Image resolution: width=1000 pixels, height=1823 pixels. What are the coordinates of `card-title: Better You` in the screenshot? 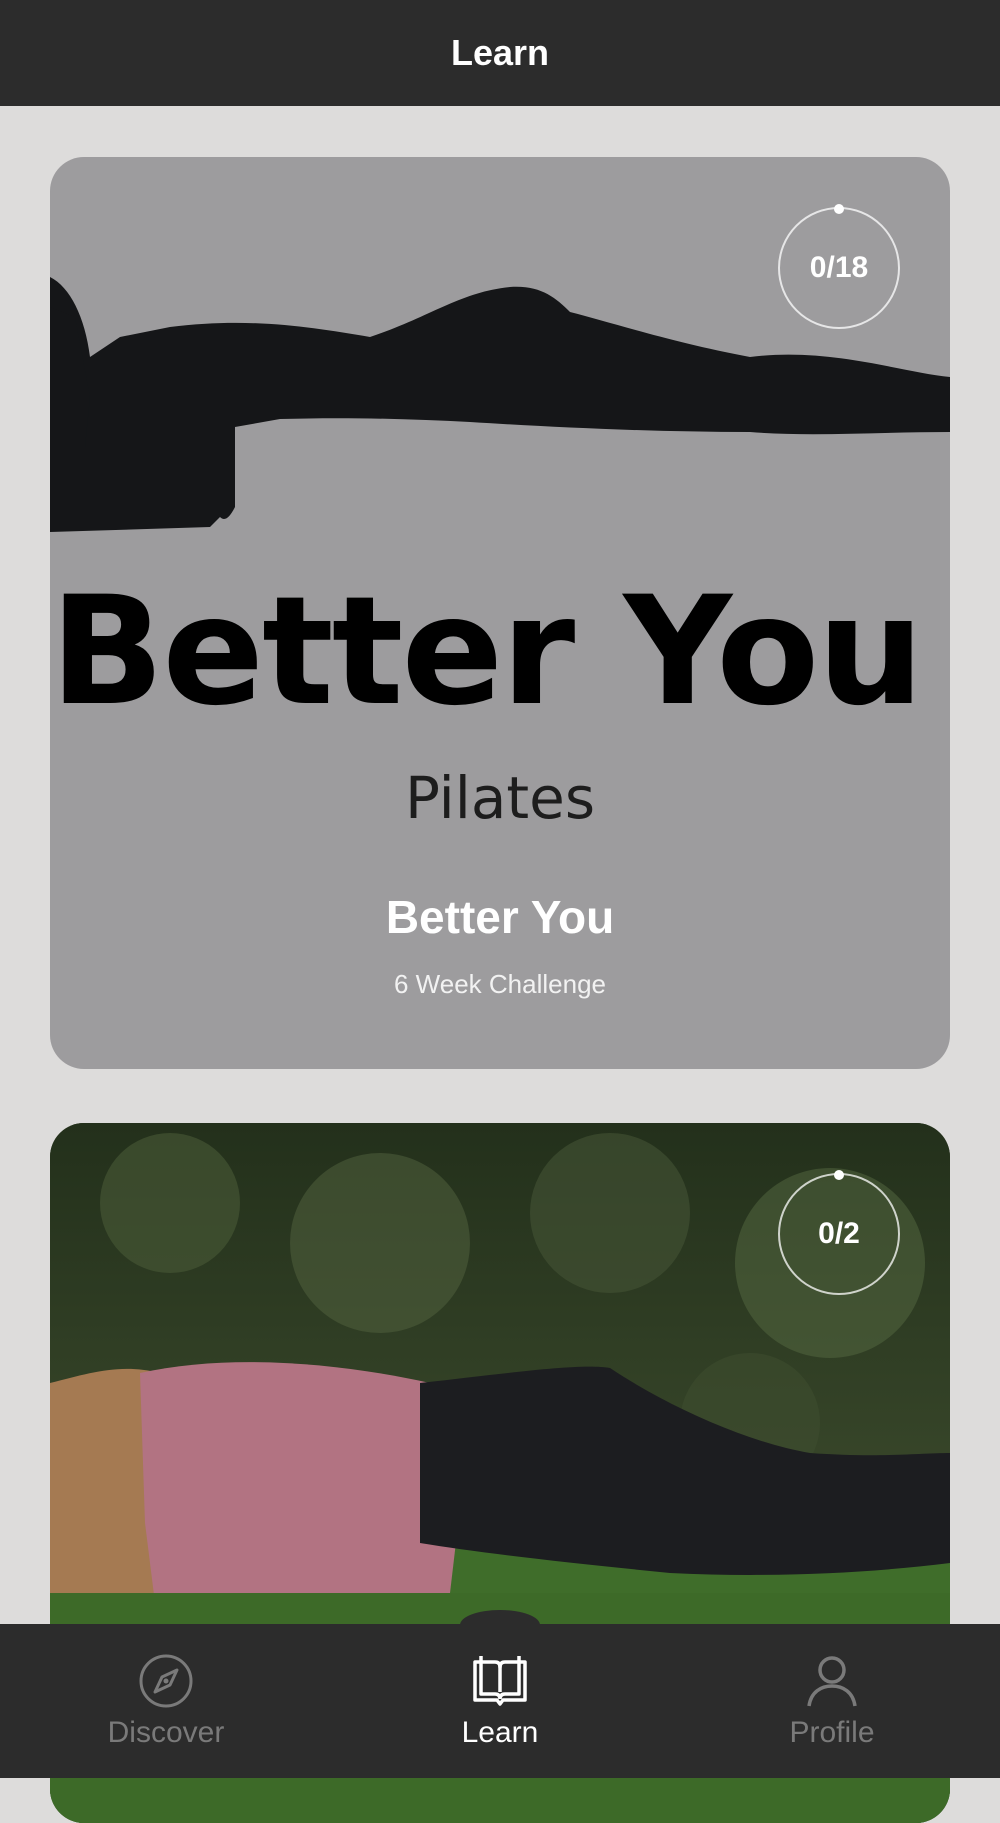 It's located at (500, 917).